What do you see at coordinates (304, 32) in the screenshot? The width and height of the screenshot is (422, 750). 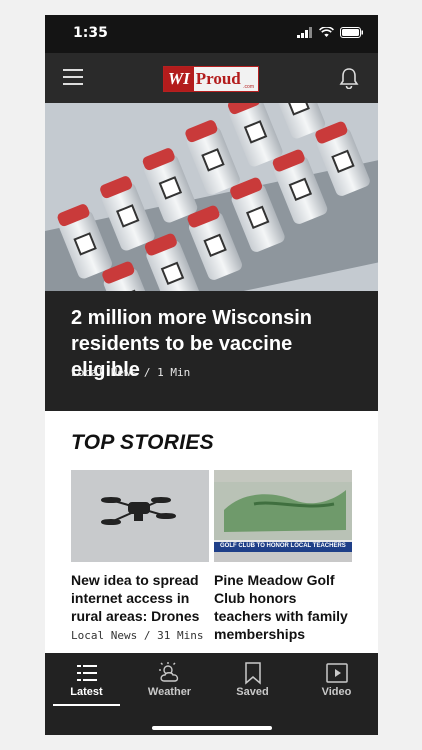 I see `signal-icon` at bounding box center [304, 32].